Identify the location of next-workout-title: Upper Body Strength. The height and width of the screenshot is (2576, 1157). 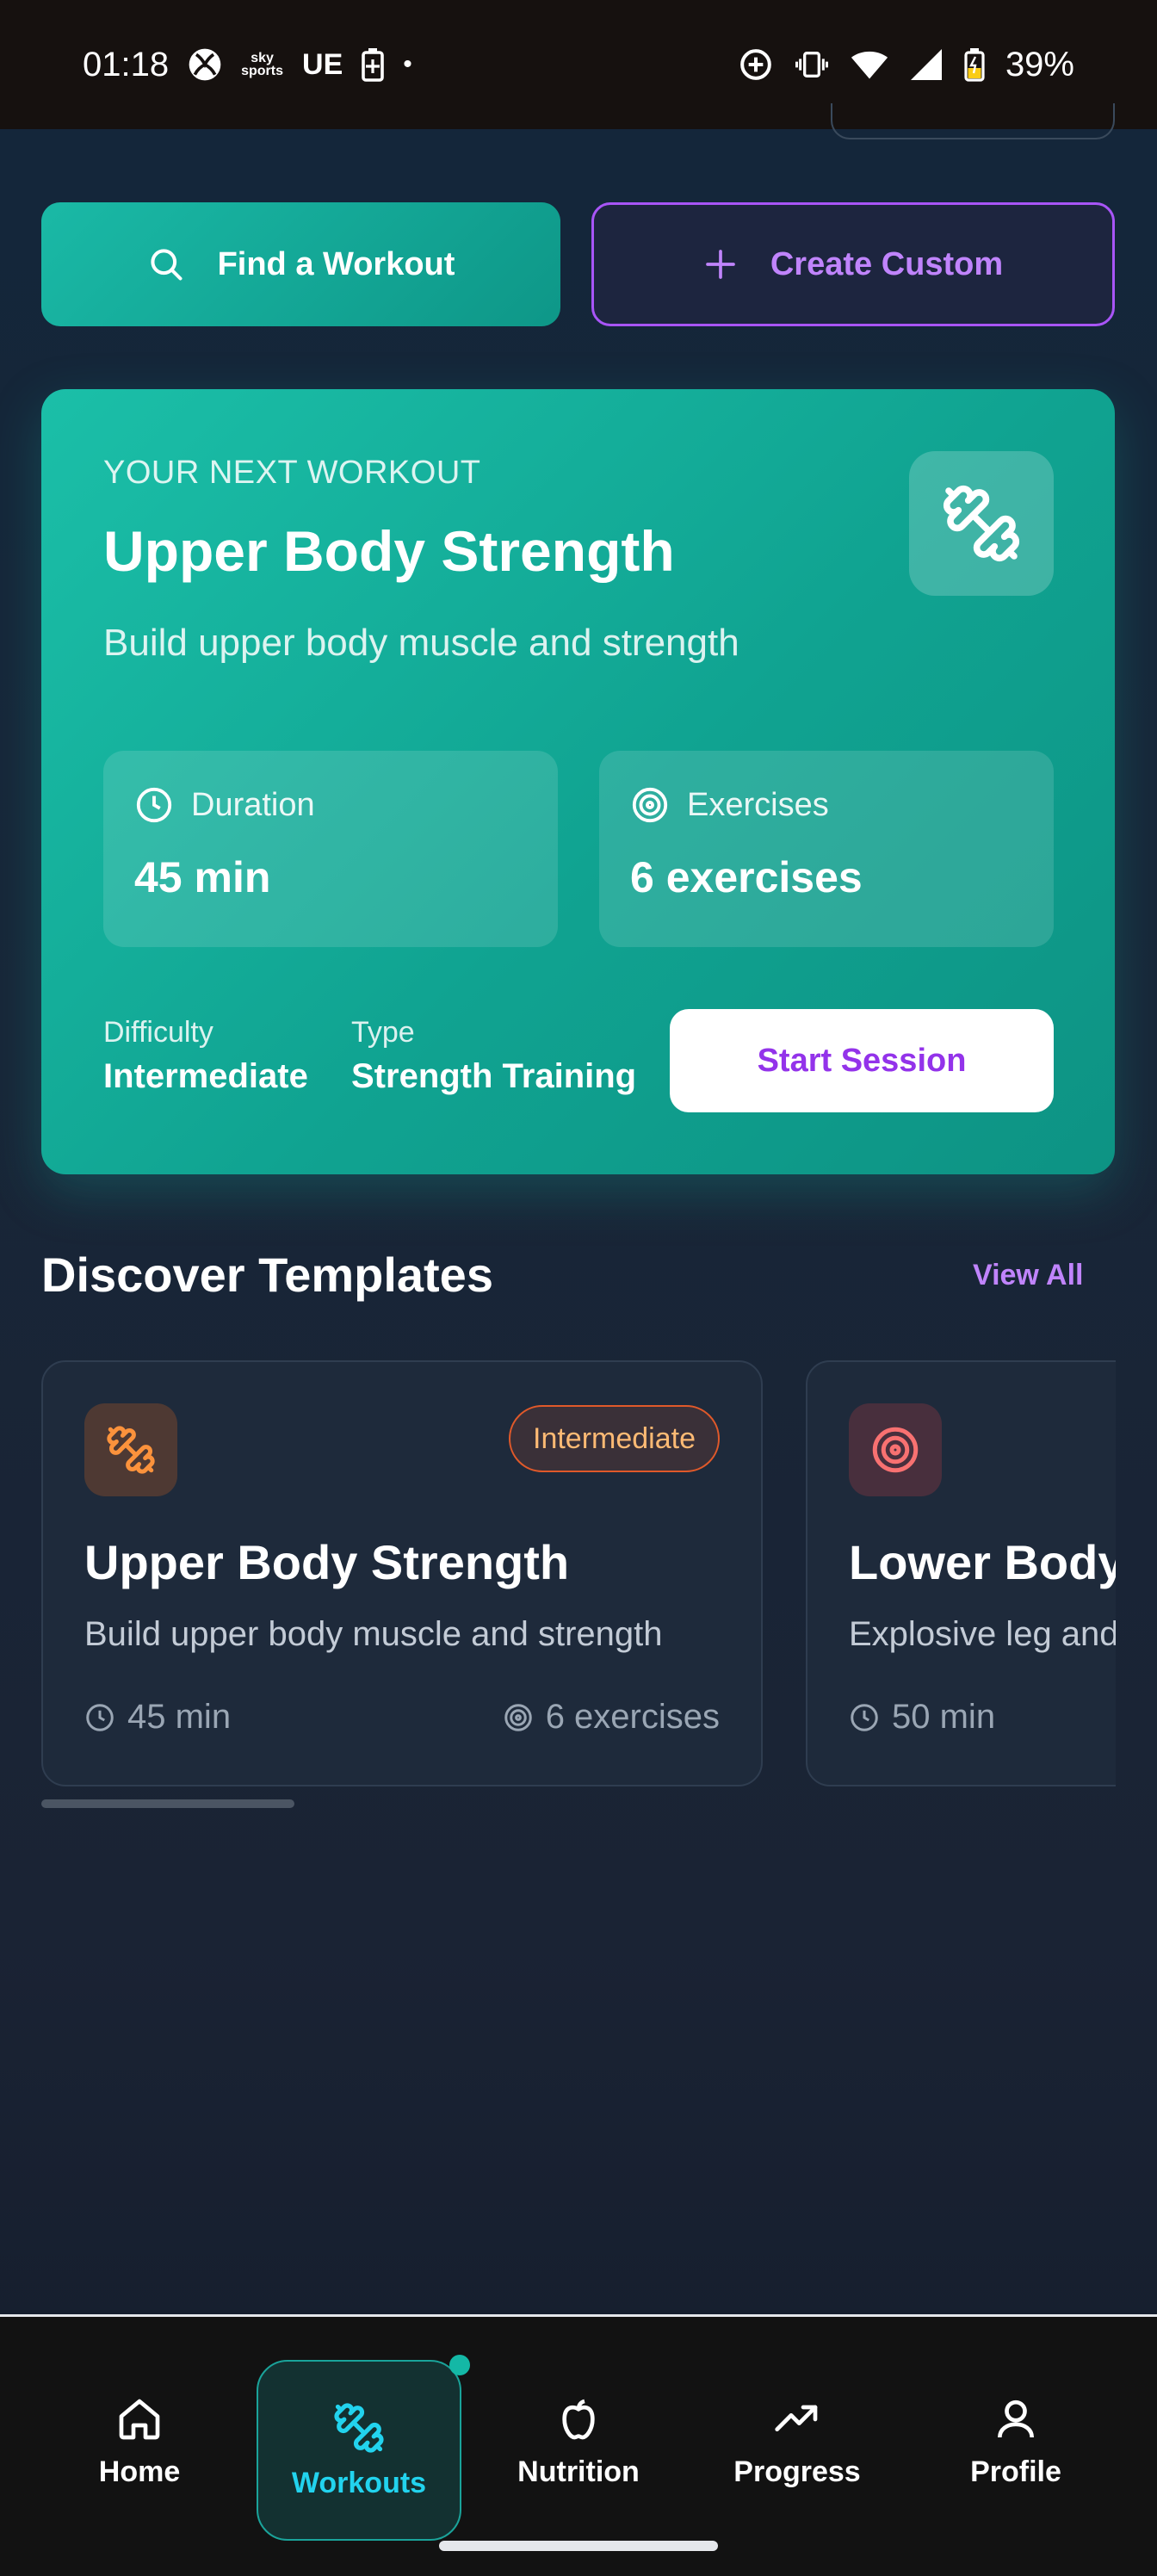
(389, 551).